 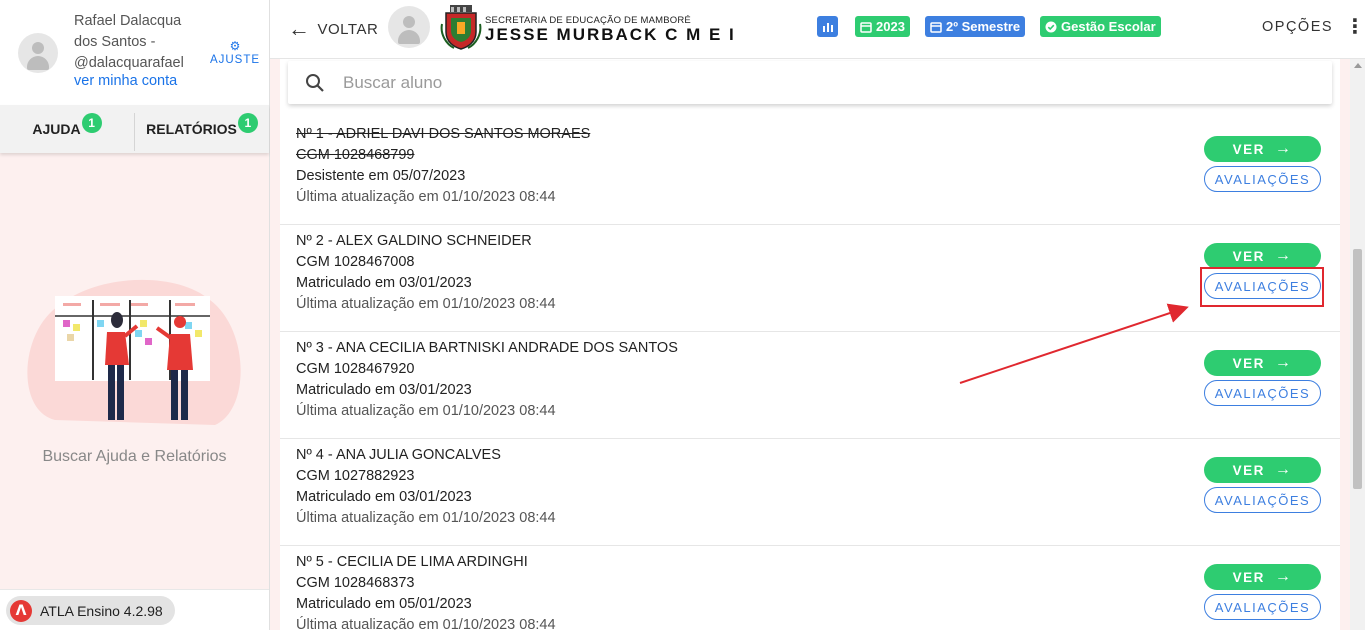 I want to click on stats-button, so click(x=827, y=26).